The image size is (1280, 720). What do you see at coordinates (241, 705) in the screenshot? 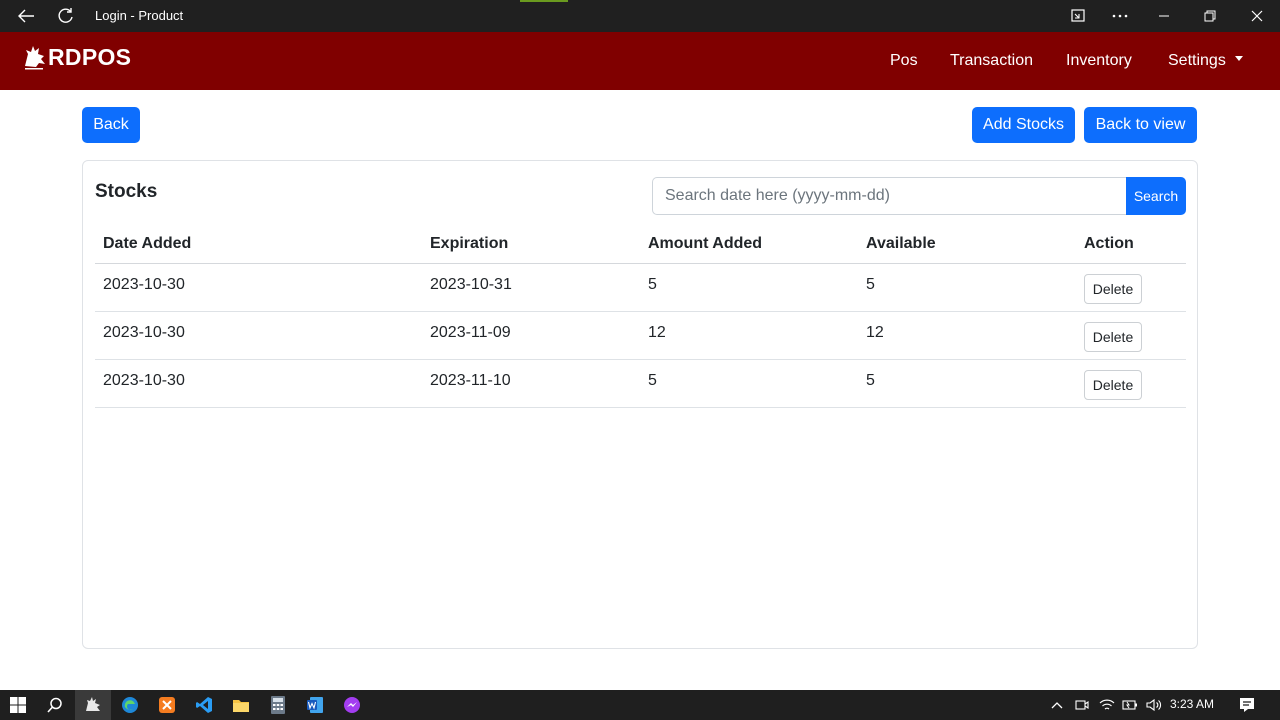
I see `file-explorer-icon` at bounding box center [241, 705].